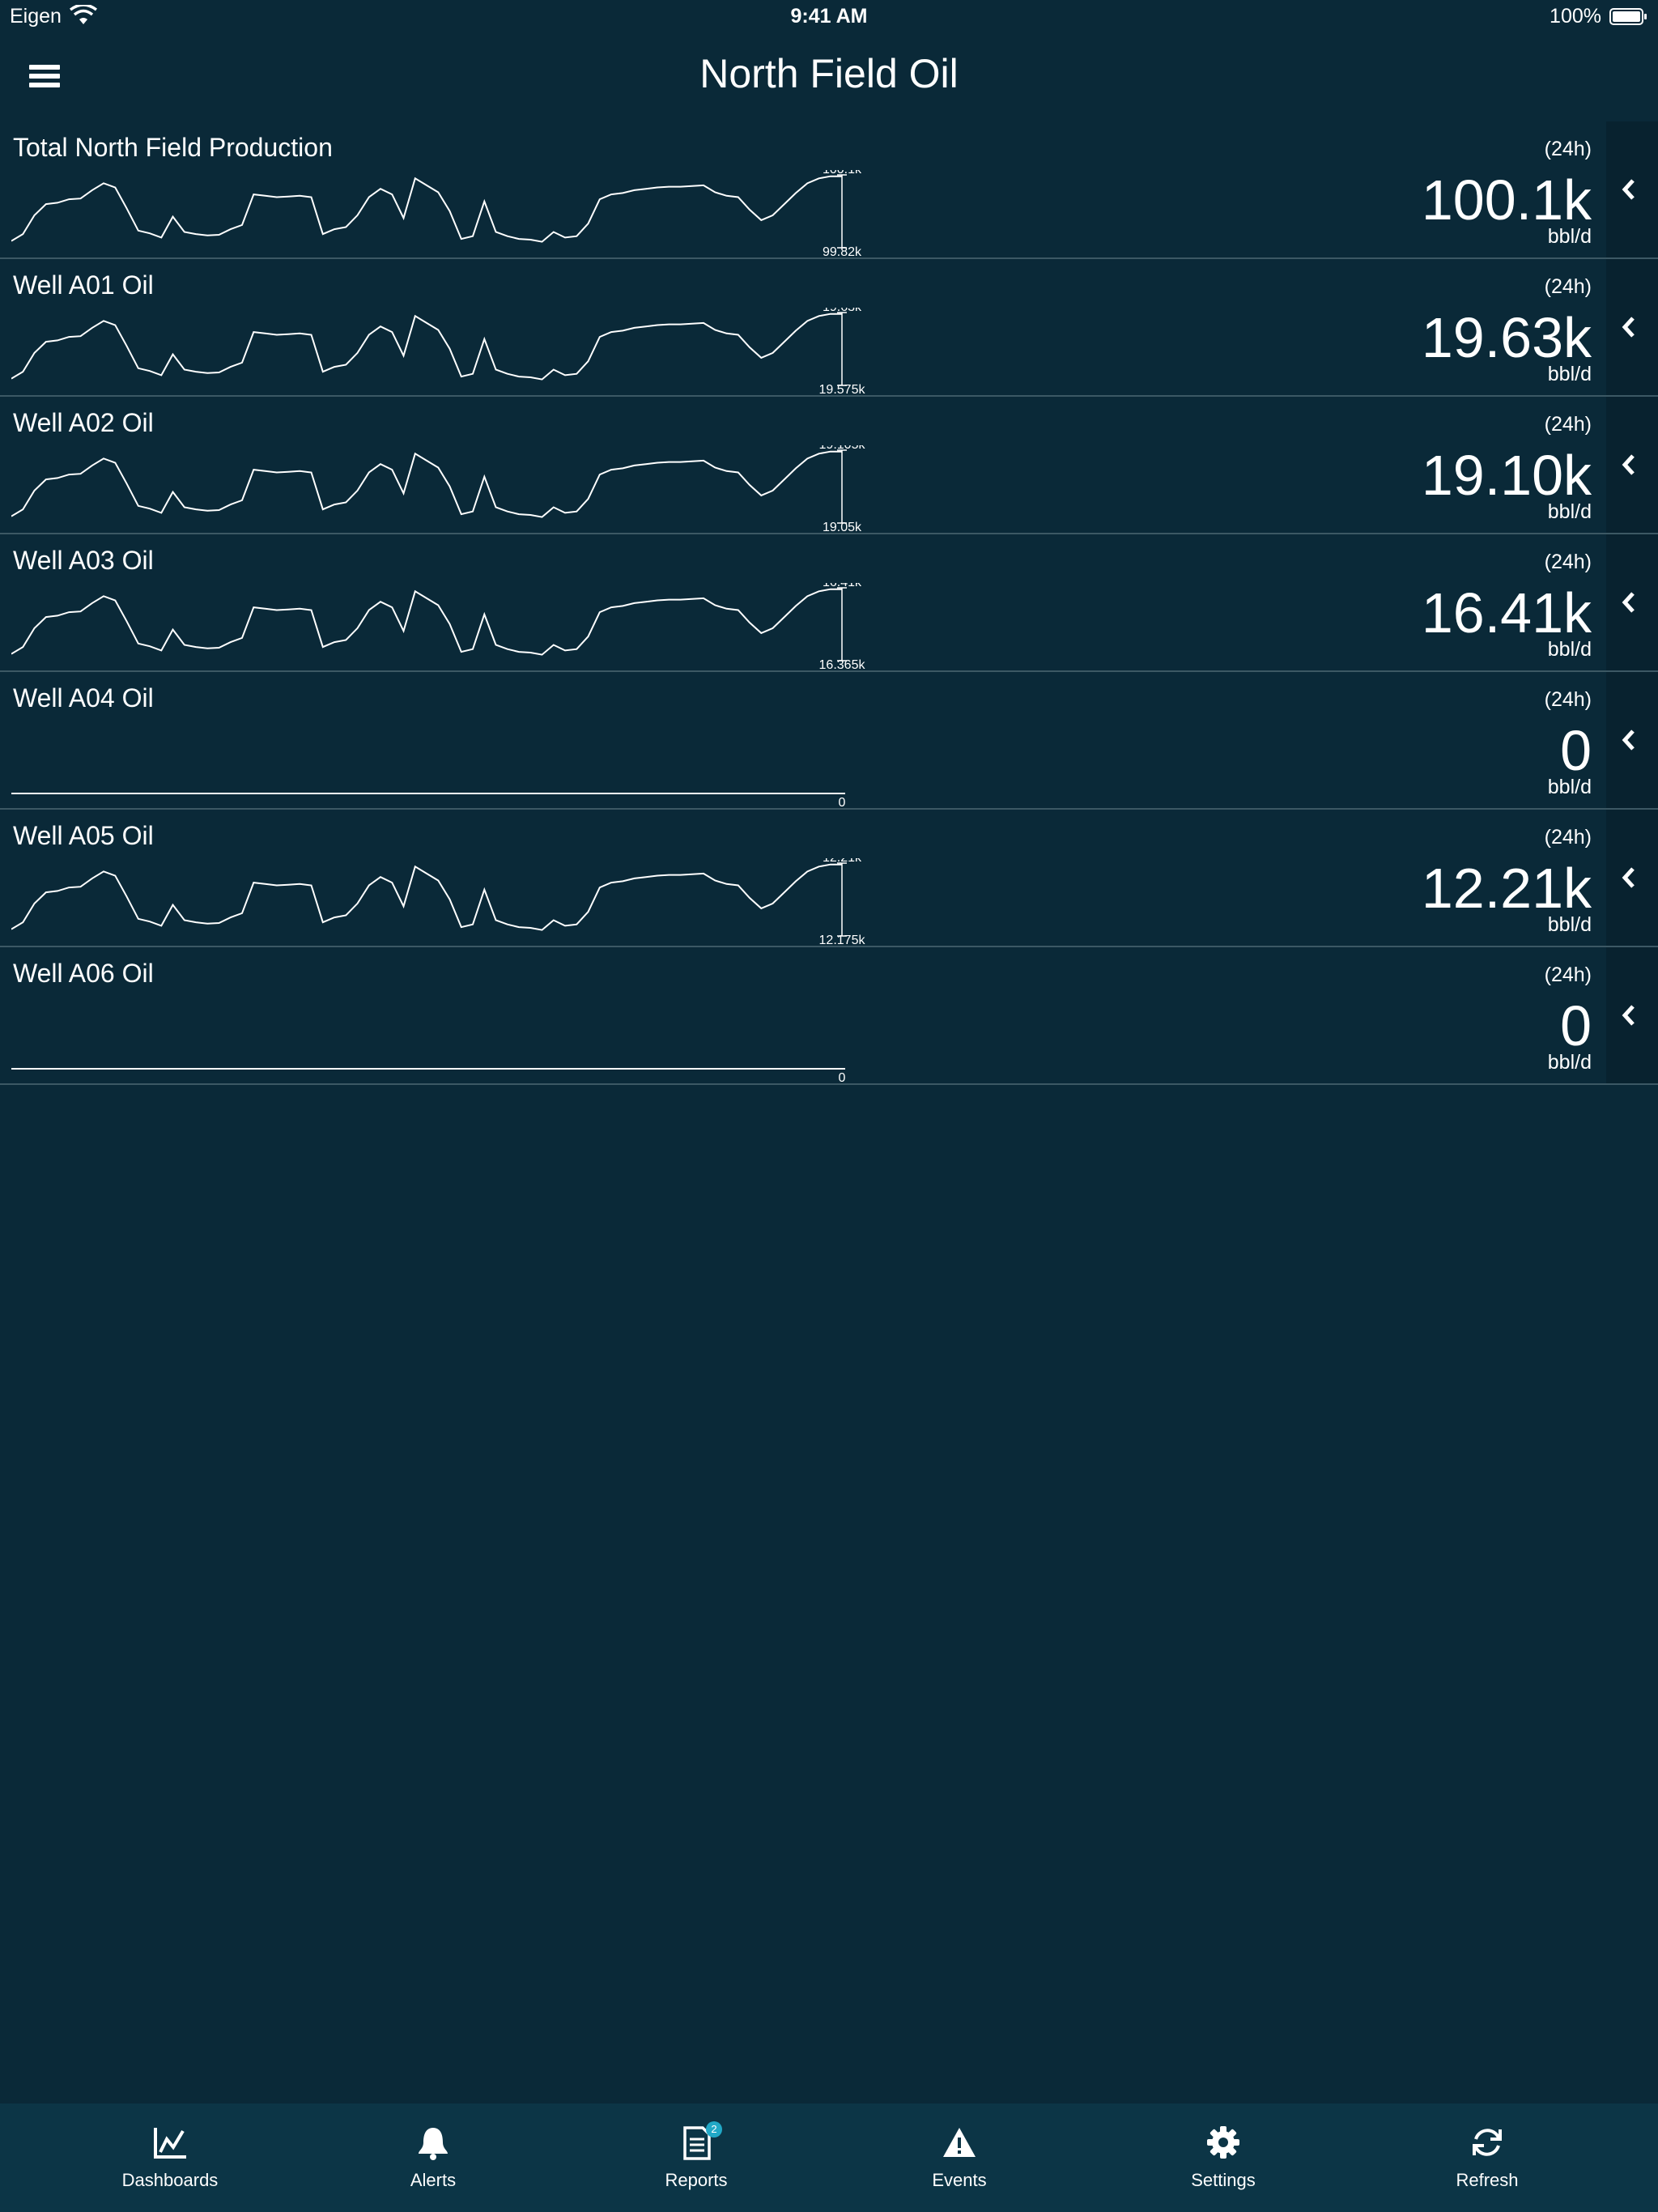 This screenshot has height=2212, width=1658. What do you see at coordinates (842, 861) in the screenshot?
I see `max-value-label: 12.21k` at bounding box center [842, 861].